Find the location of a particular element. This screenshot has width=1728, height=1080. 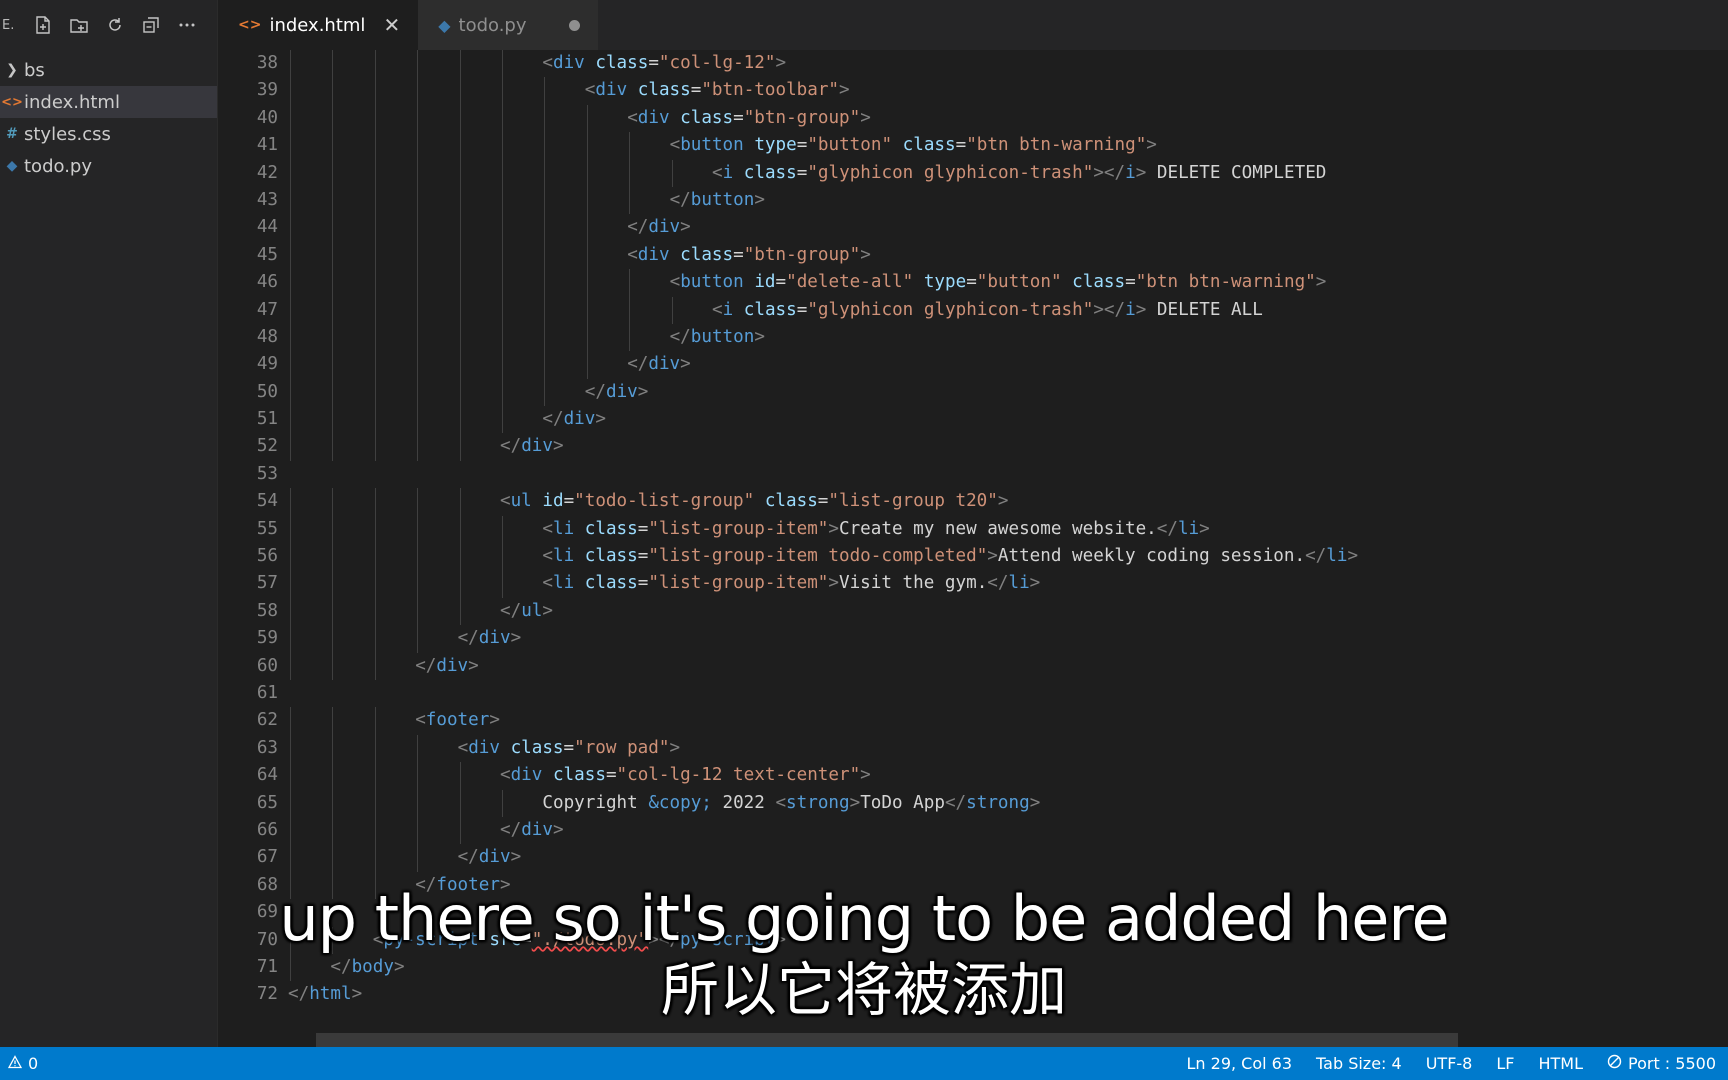

code-line: 69 is located at coordinates (973, 912).